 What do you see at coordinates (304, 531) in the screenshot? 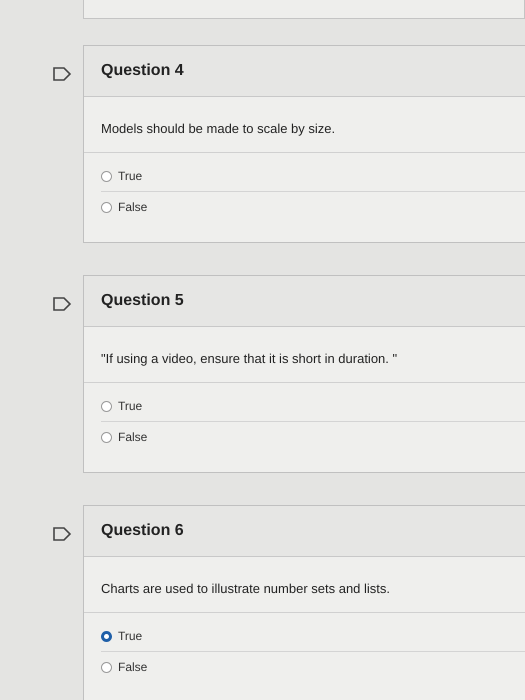
I see `question-title: Question 6` at bounding box center [304, 531].